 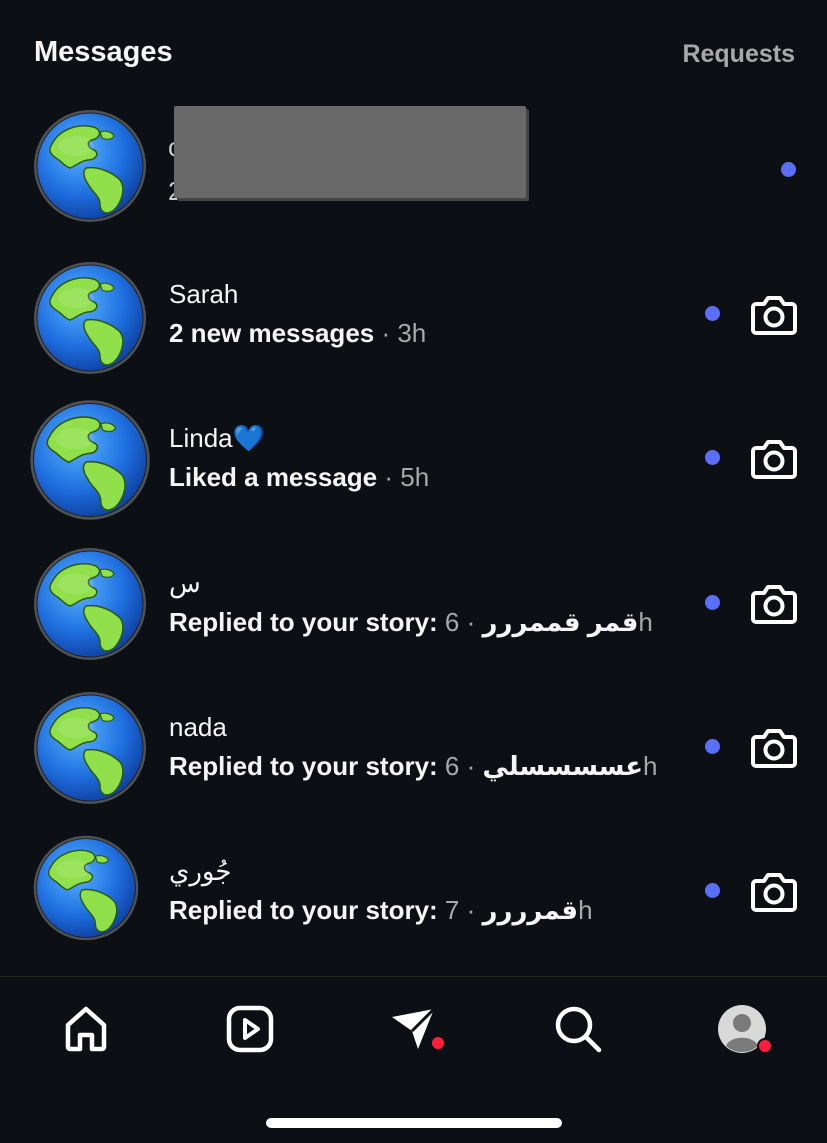 I want to click on requests-link: Requests, so click(x=738, y=54).